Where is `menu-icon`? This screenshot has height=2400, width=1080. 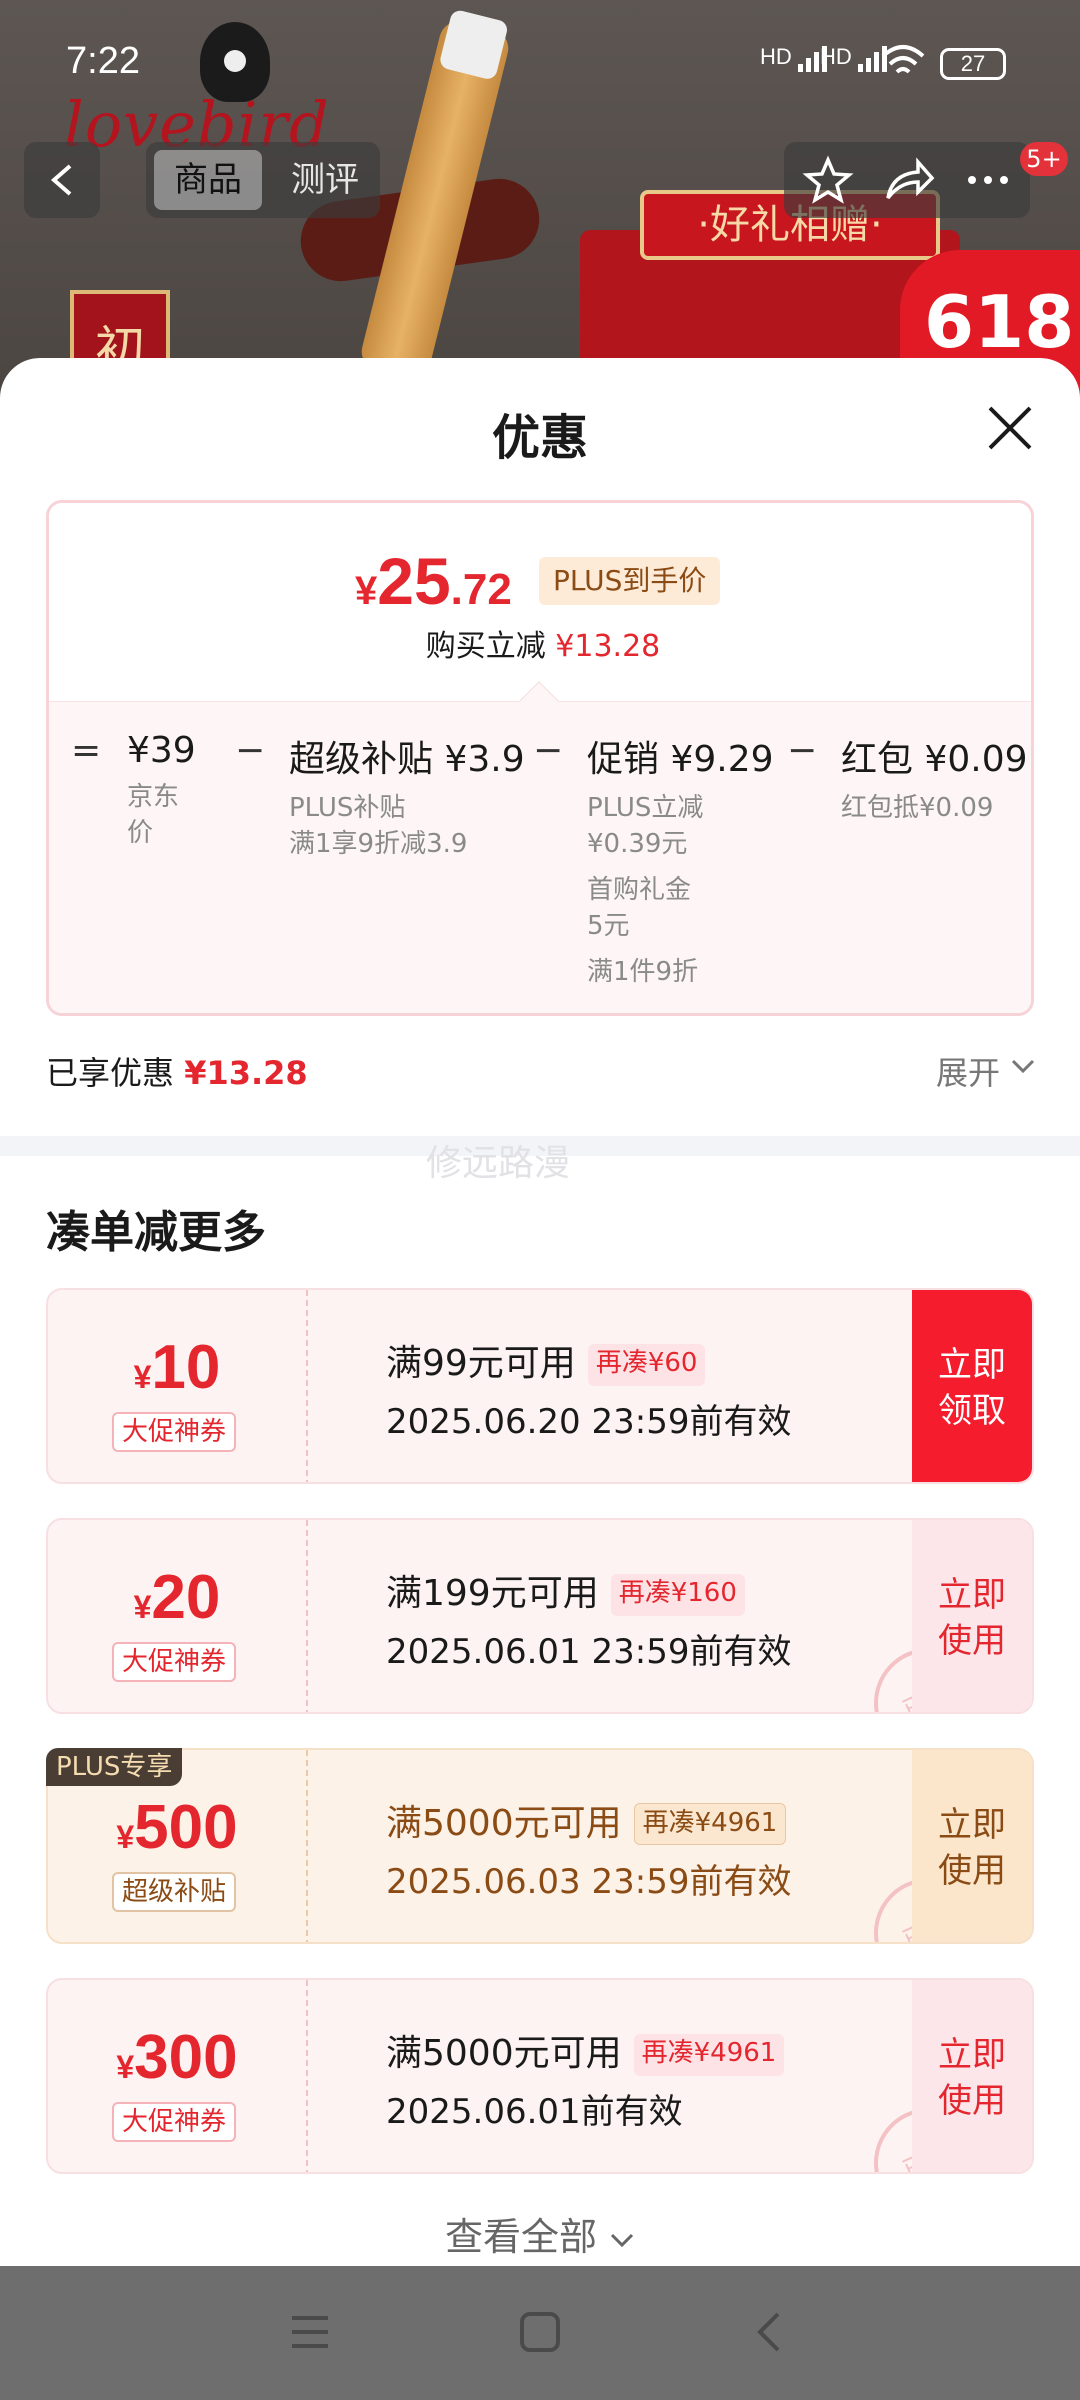
menu-icon is located at coordinates (310, 2332).